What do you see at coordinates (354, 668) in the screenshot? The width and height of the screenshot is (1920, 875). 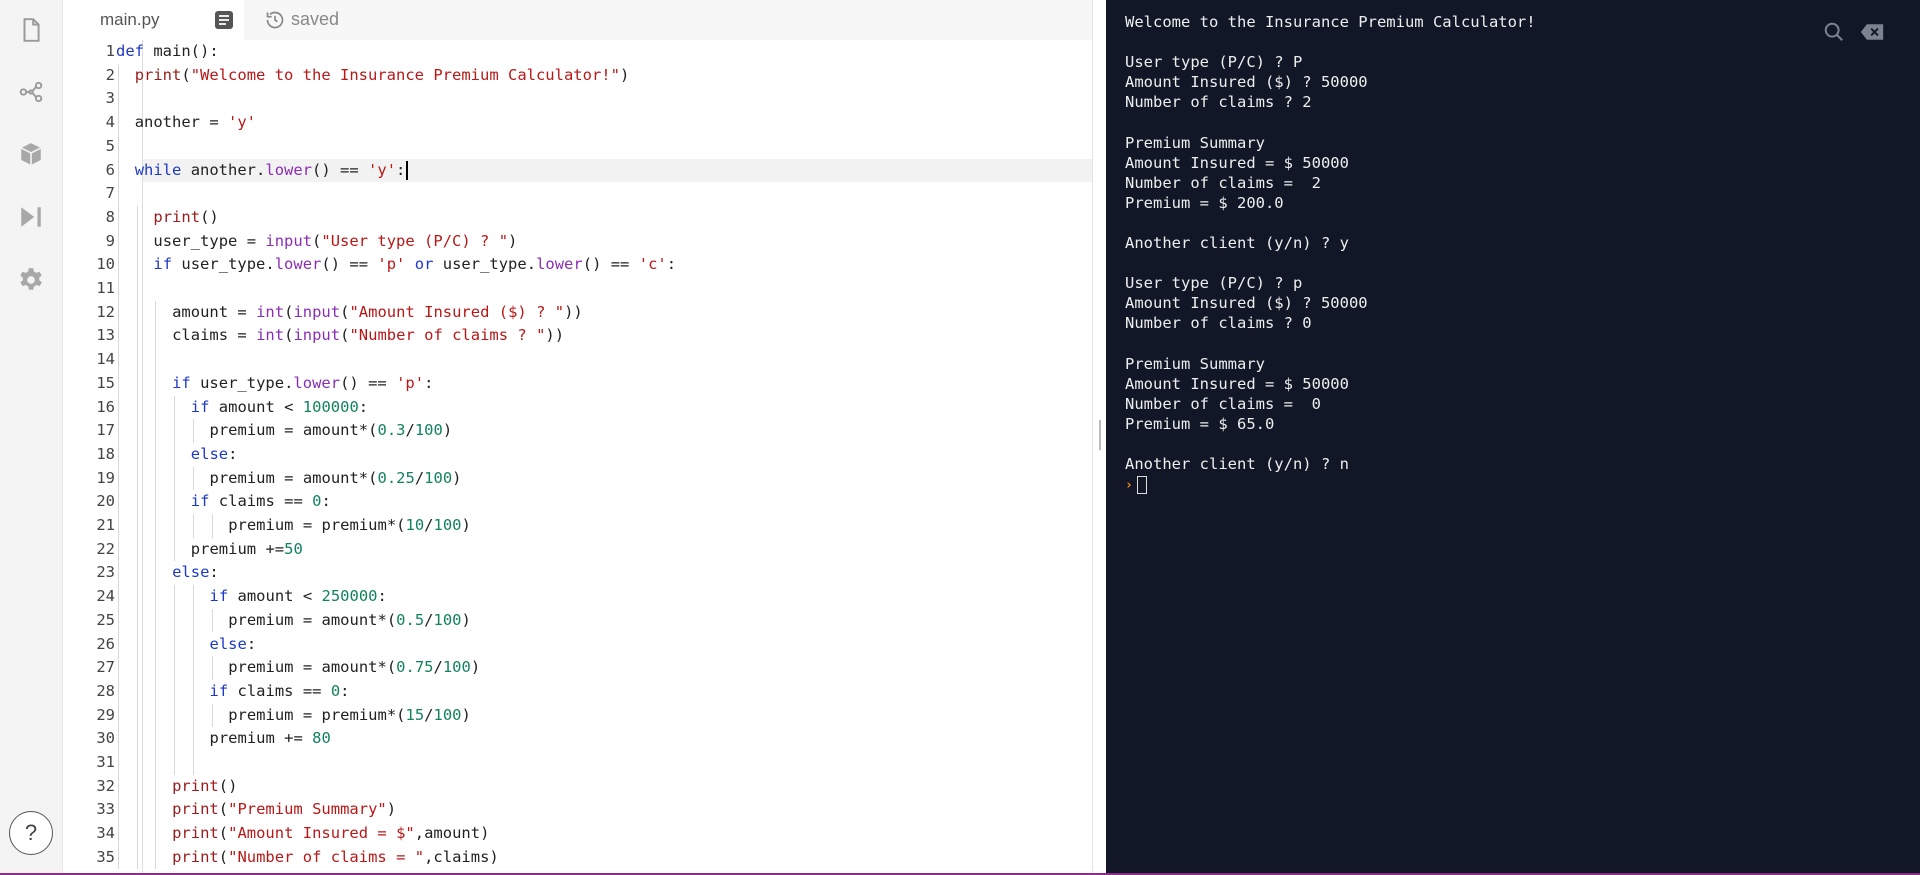 I see `code-line: premium = amount*(0.75/100)` at bounding box center [354, 668].